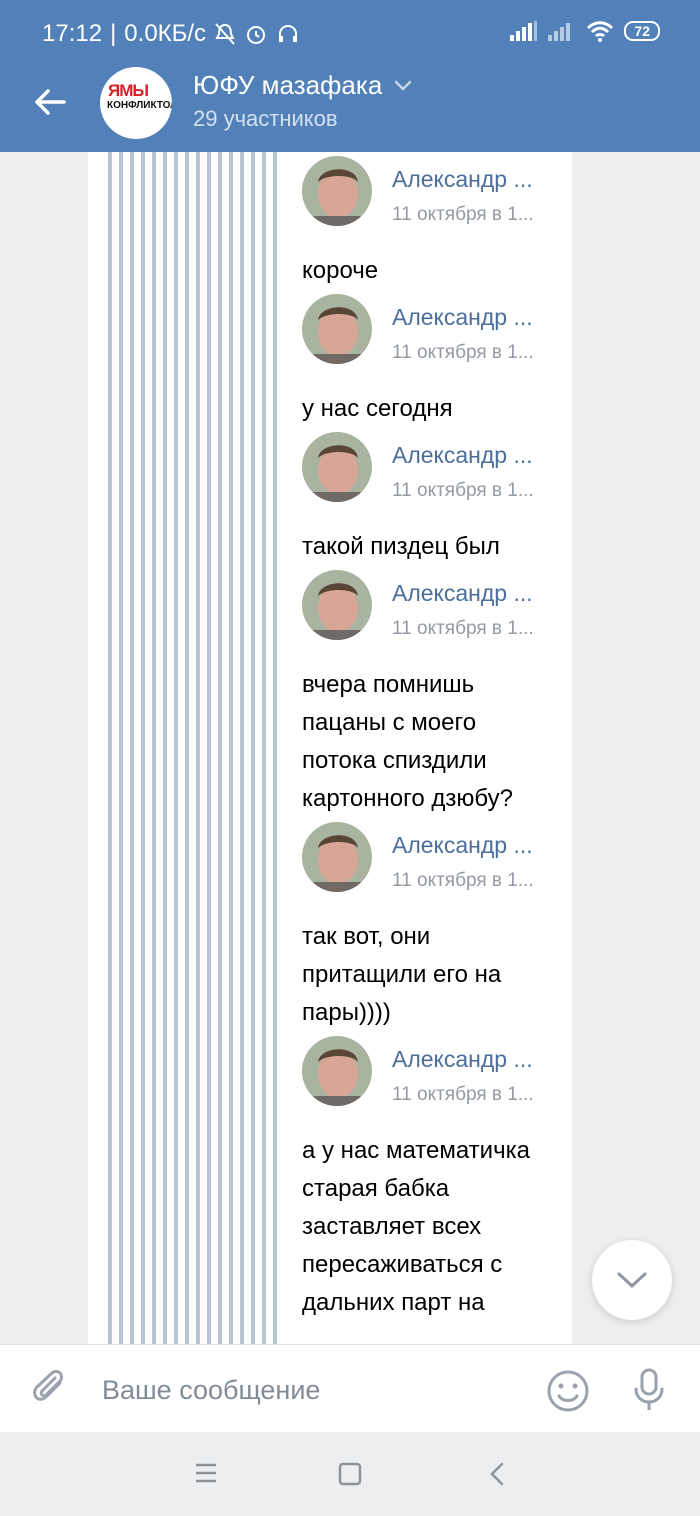 This screenshot has width=700, height=1516. I want to click on scroll-down-button, so click(632, 1280).